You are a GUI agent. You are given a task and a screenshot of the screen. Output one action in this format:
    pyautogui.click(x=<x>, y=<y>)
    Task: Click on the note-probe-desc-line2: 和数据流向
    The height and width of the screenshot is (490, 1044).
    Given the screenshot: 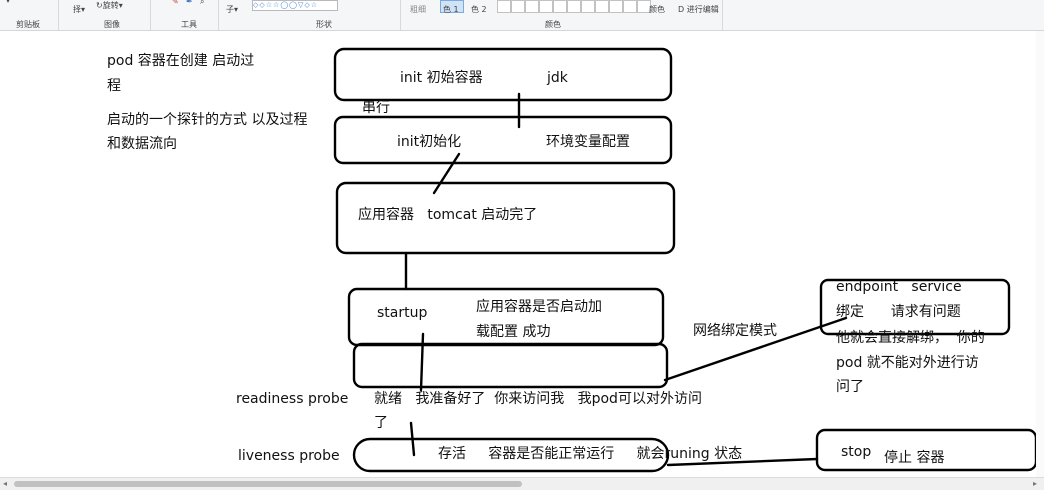 What is the action you would take?
    pyautogui.click(x=142, y=144)
    